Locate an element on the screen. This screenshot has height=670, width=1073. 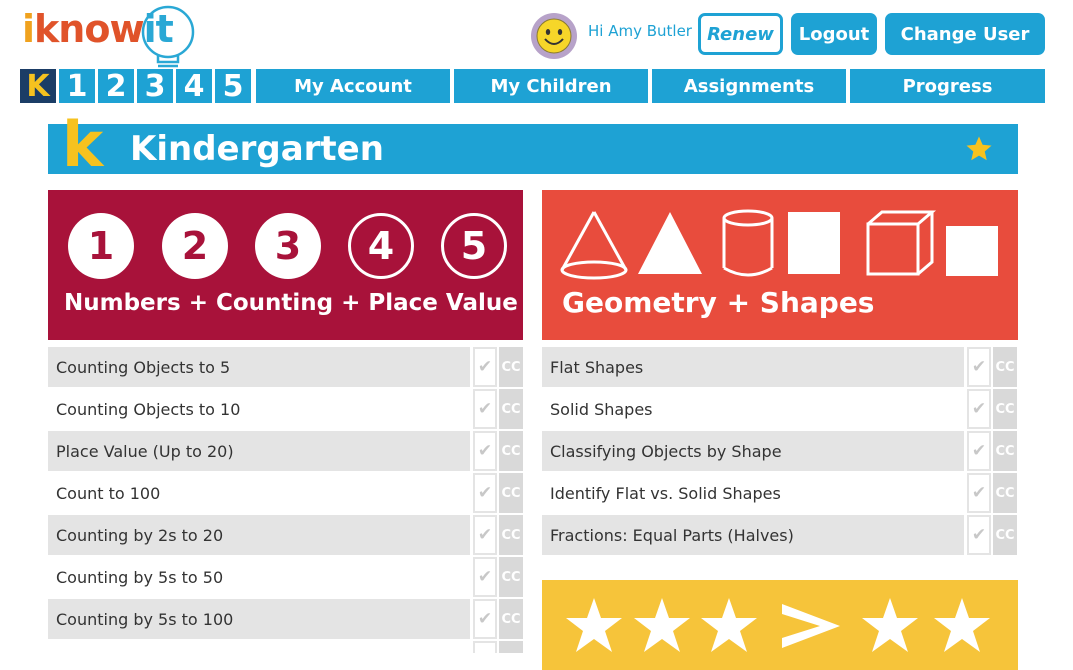
skill-row: Count to 100 ✔ CC is located at coordinates (285, 493).